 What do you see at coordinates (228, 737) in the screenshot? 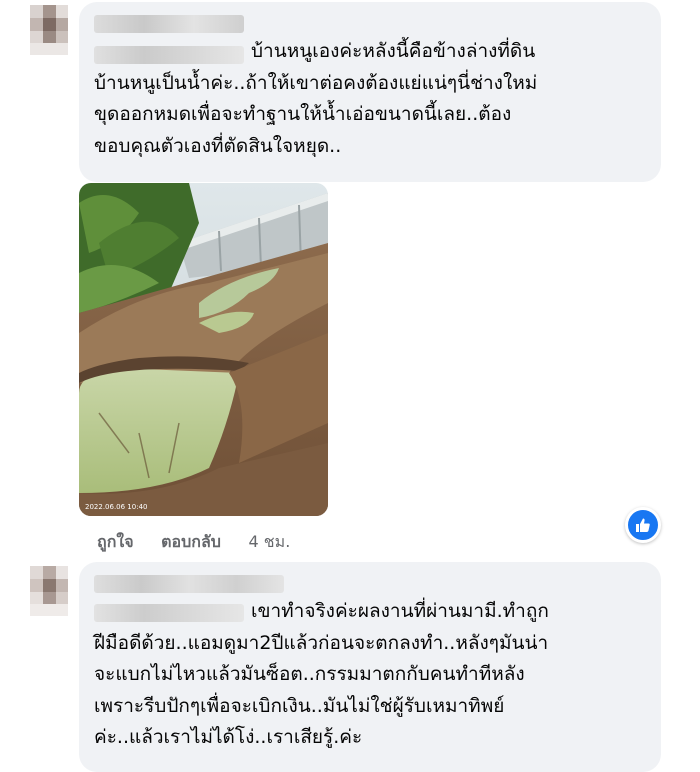
I see `comment-text-line: ค่ะ..แล้วเราไม่ได้โง่..เราเสียรู้.ค่ะ` at bounding box center [228, 737].